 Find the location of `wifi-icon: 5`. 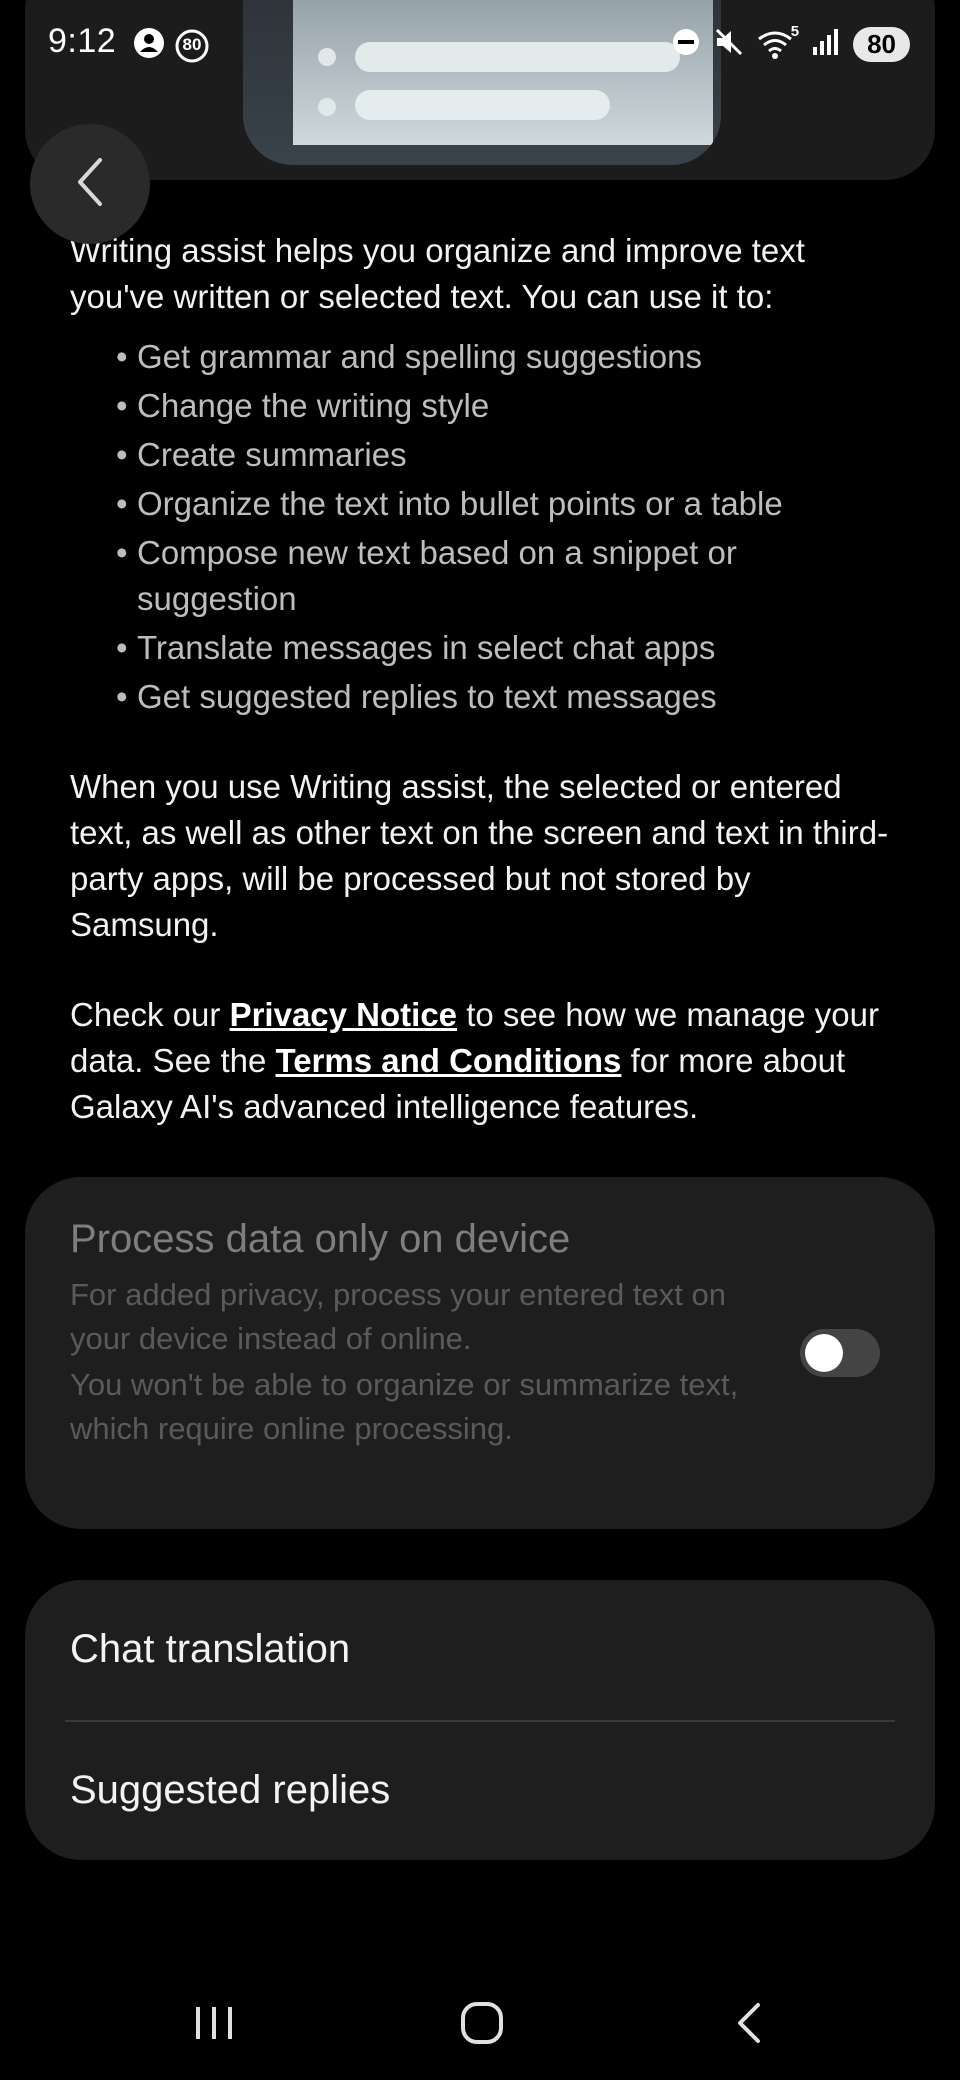

wifi-icon: 5 is located at coordinates (778, 42).